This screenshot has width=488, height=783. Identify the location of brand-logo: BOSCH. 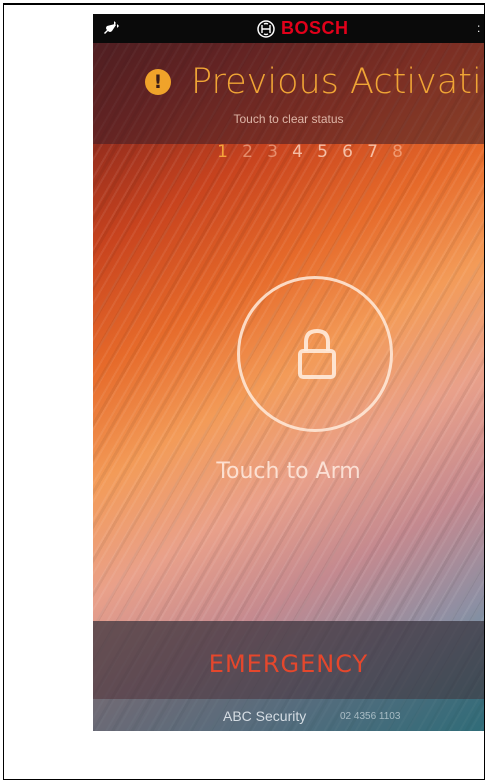
(303, 28).